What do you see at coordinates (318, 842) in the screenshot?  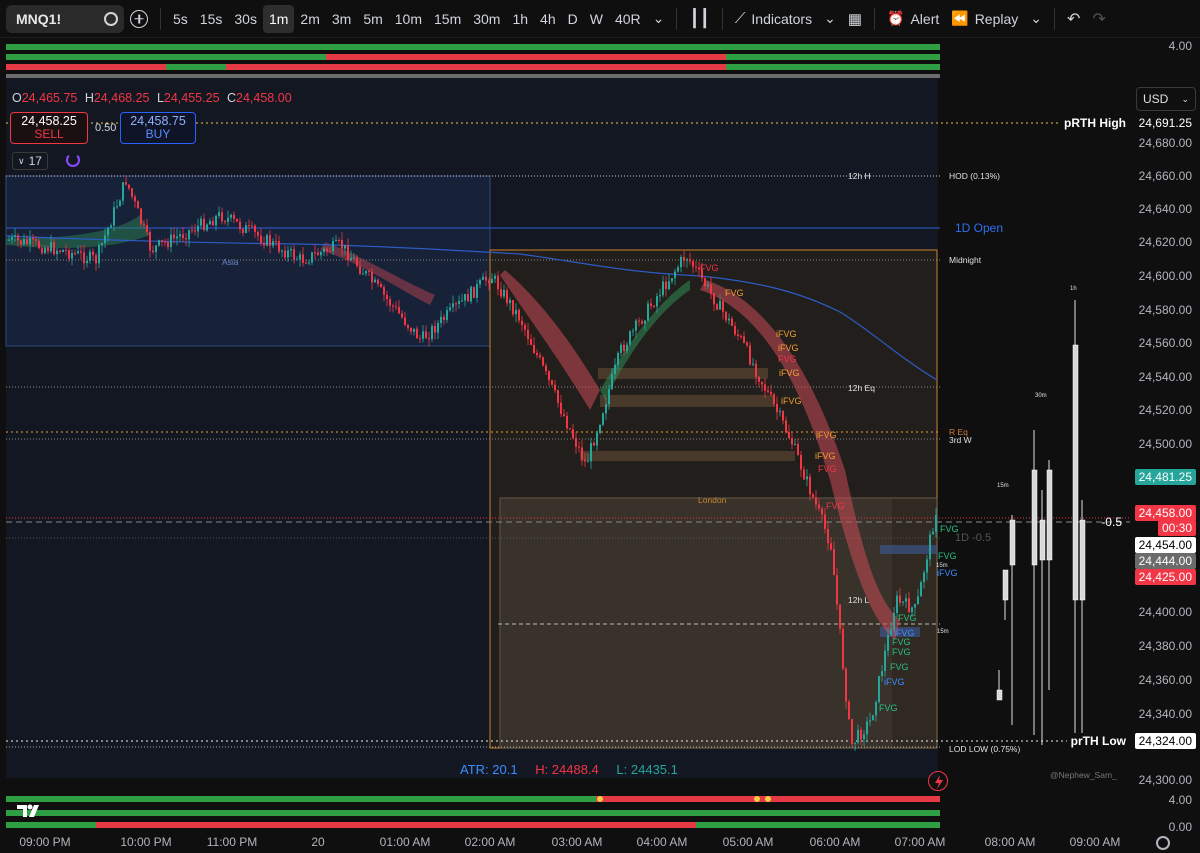 I see `time-tick-label: 20` at bounding box center [318, 842].